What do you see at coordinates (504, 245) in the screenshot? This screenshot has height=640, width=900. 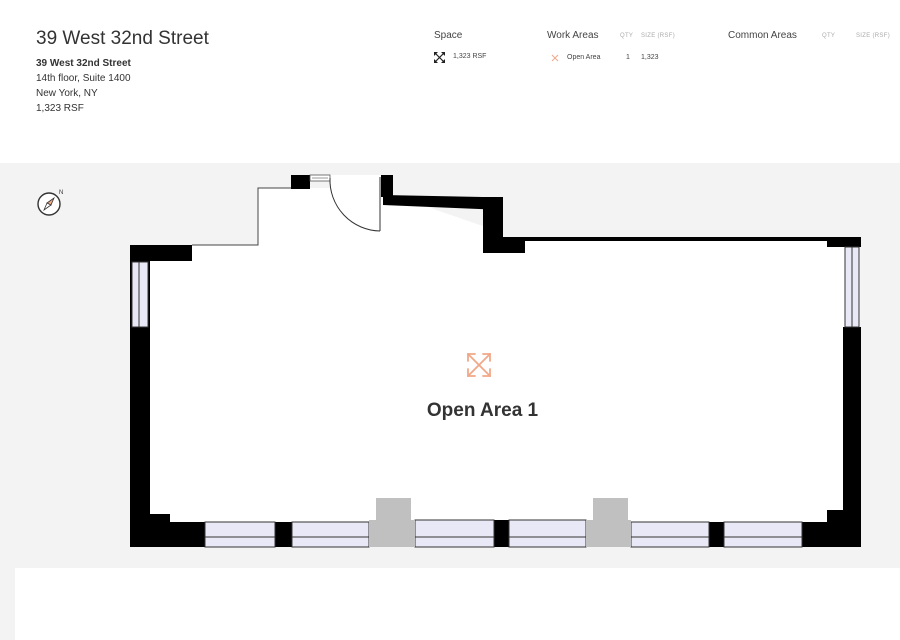 I see `wall-pillar-foot` at bounding box center [504, 245].